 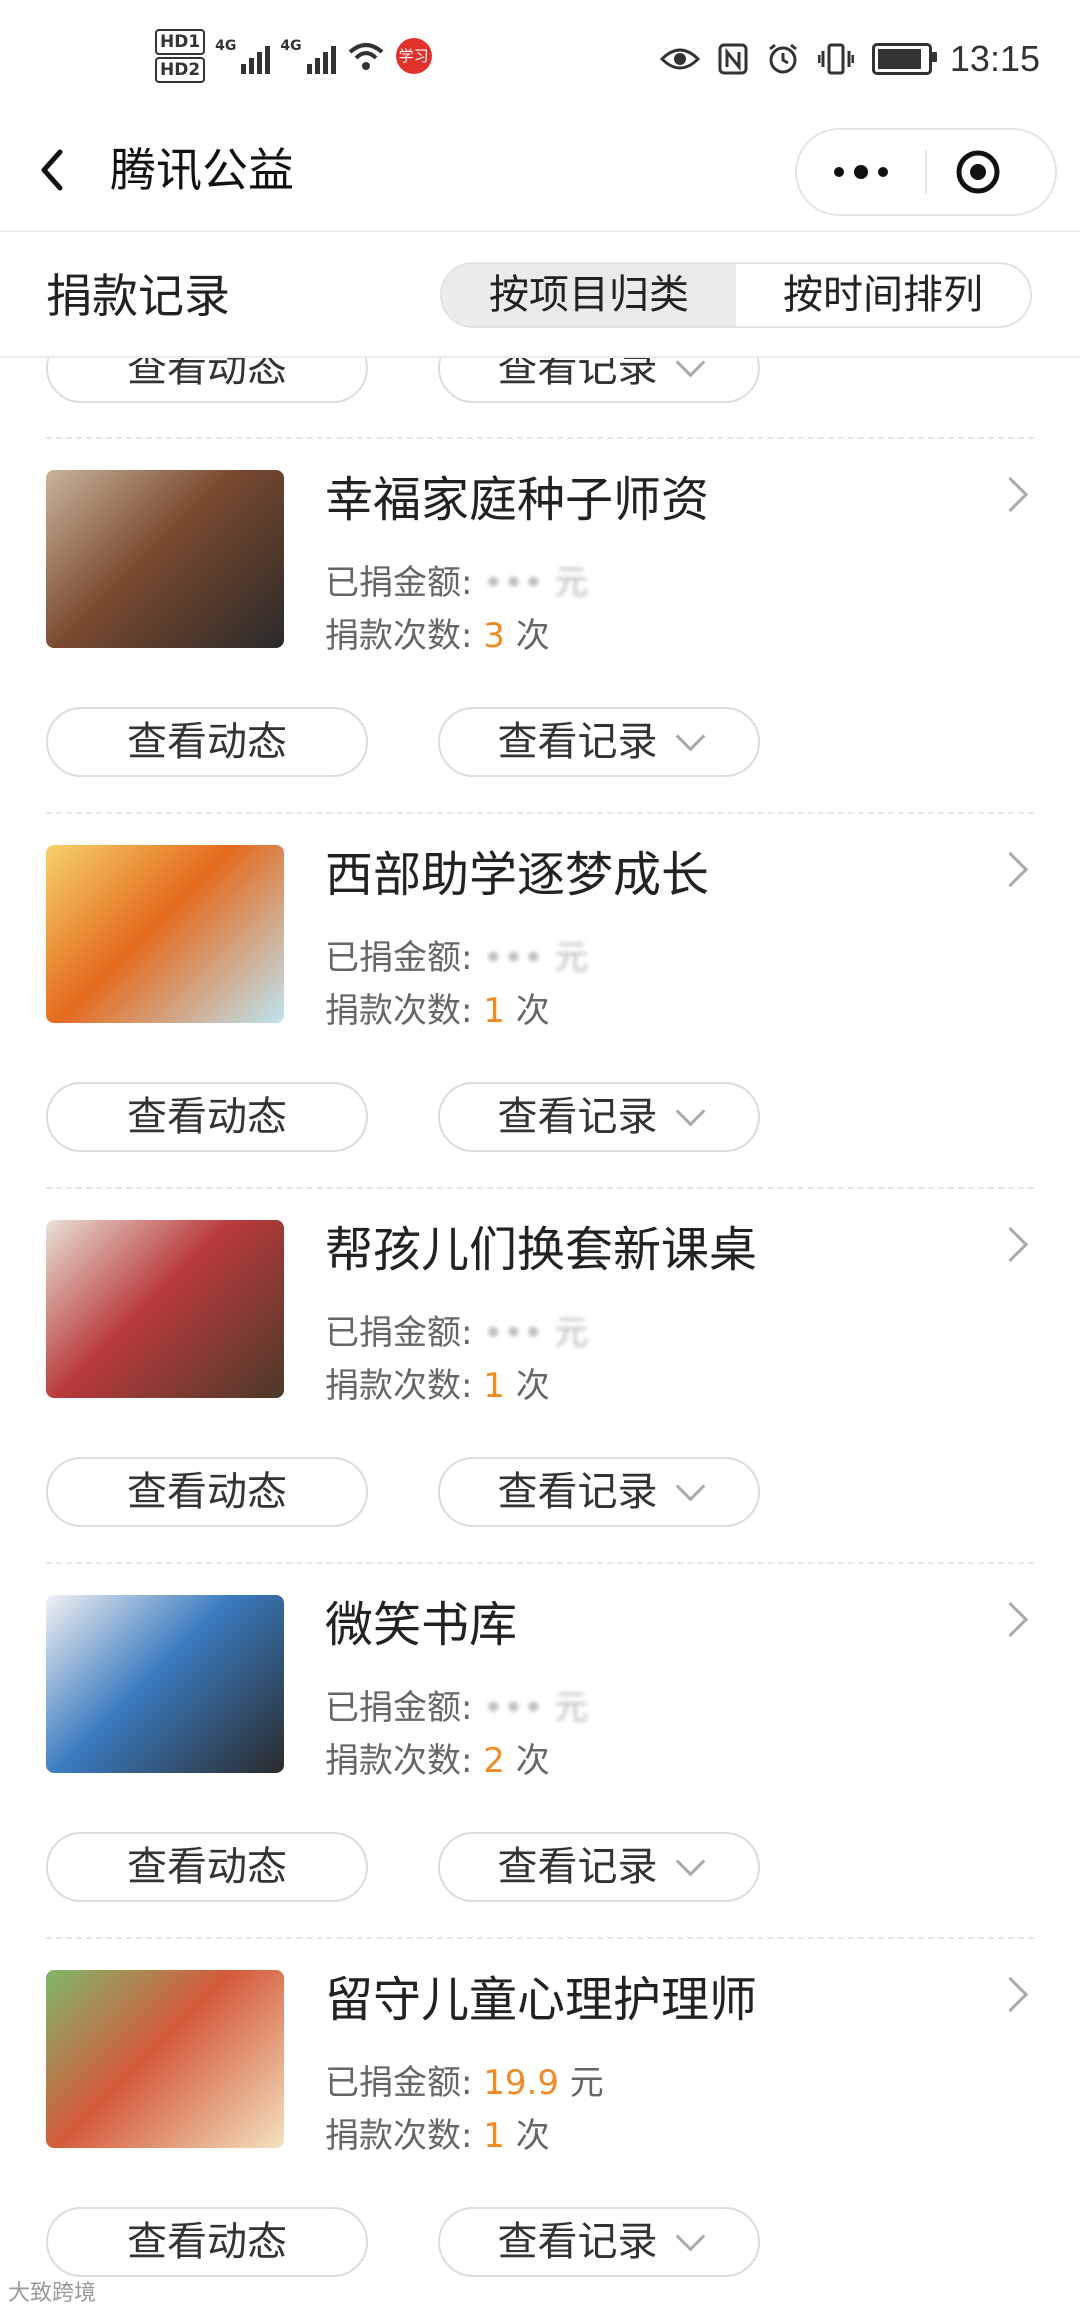 I want to click on alarm-icon, so click(x=782, y=58).